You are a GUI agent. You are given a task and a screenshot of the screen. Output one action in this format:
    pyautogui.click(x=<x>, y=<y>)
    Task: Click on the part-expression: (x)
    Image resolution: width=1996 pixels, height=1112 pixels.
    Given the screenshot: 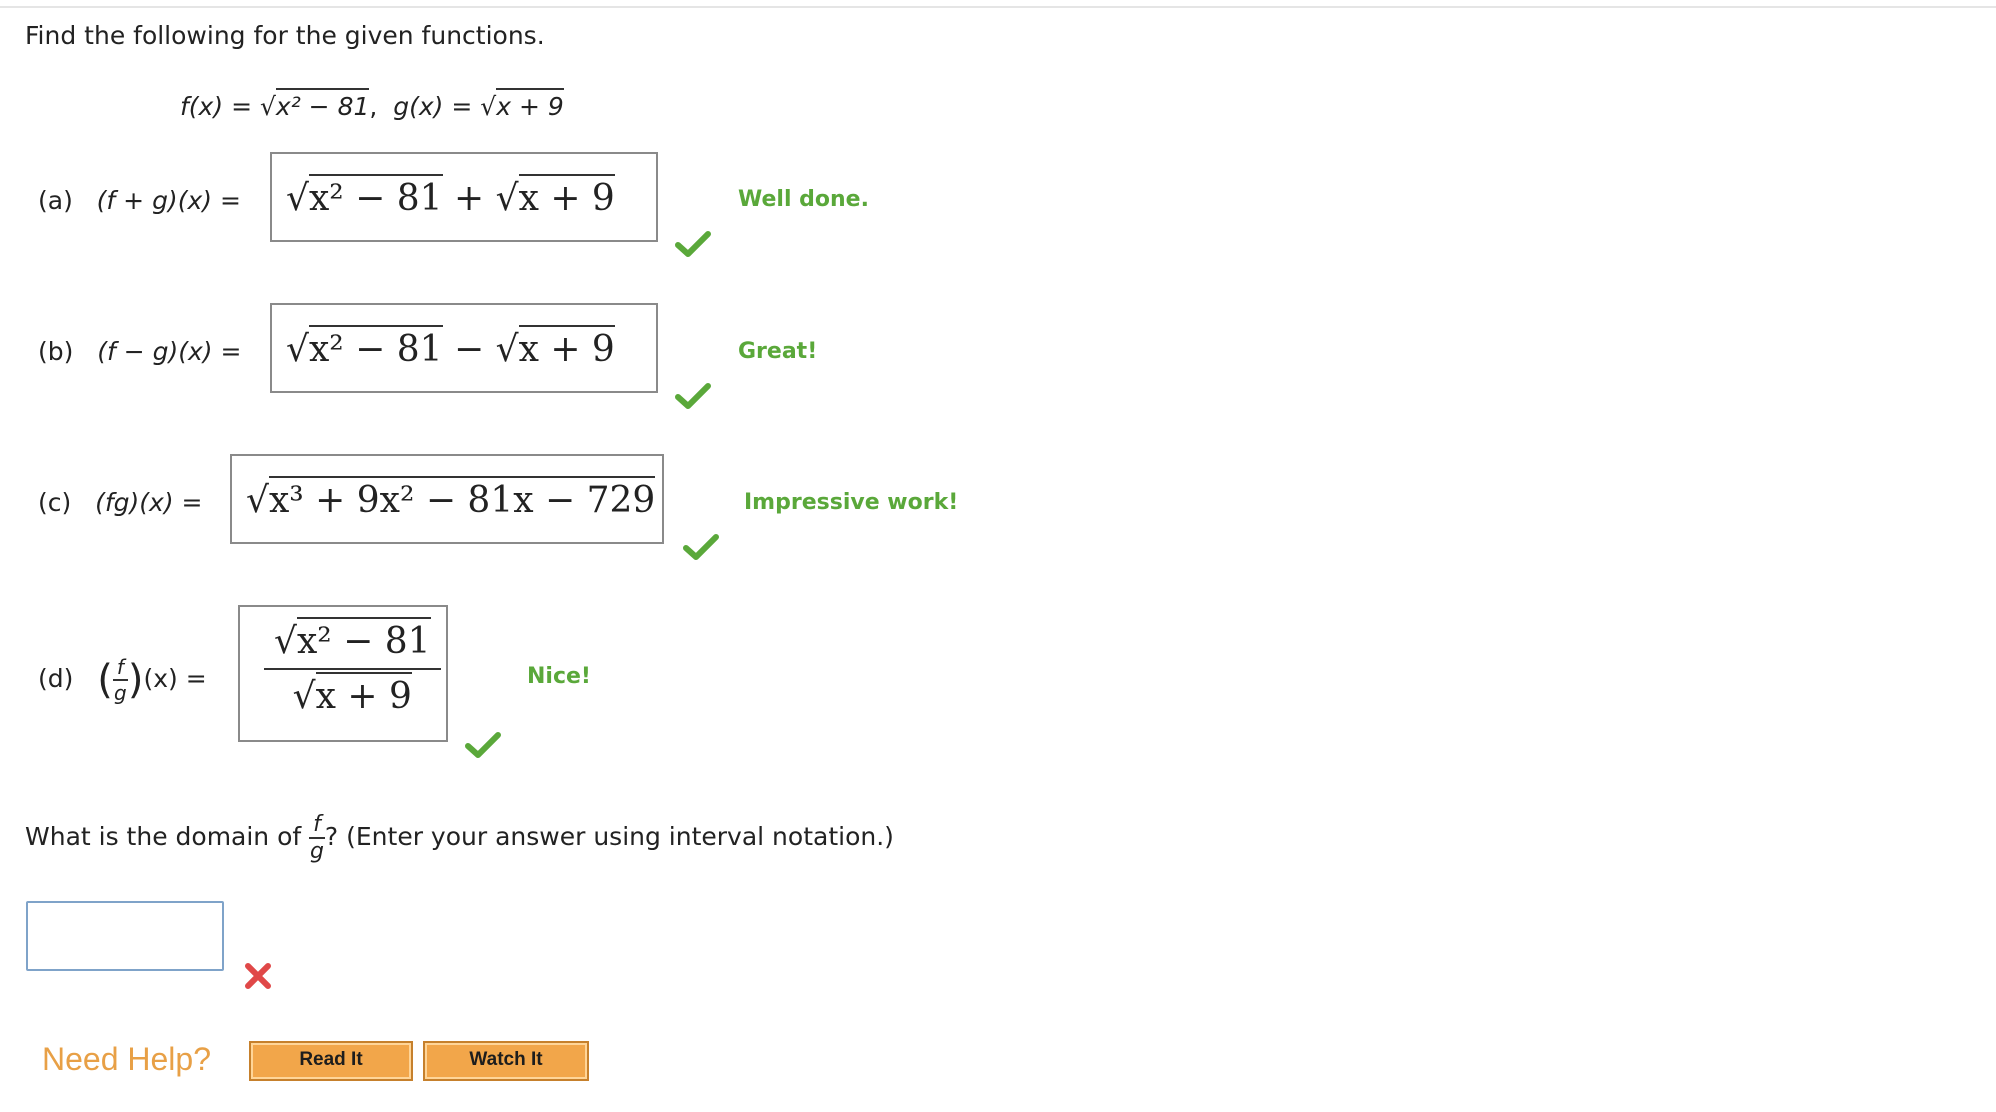 What is the action you would take?
    pyautogui.click(x=160, y=678)
    